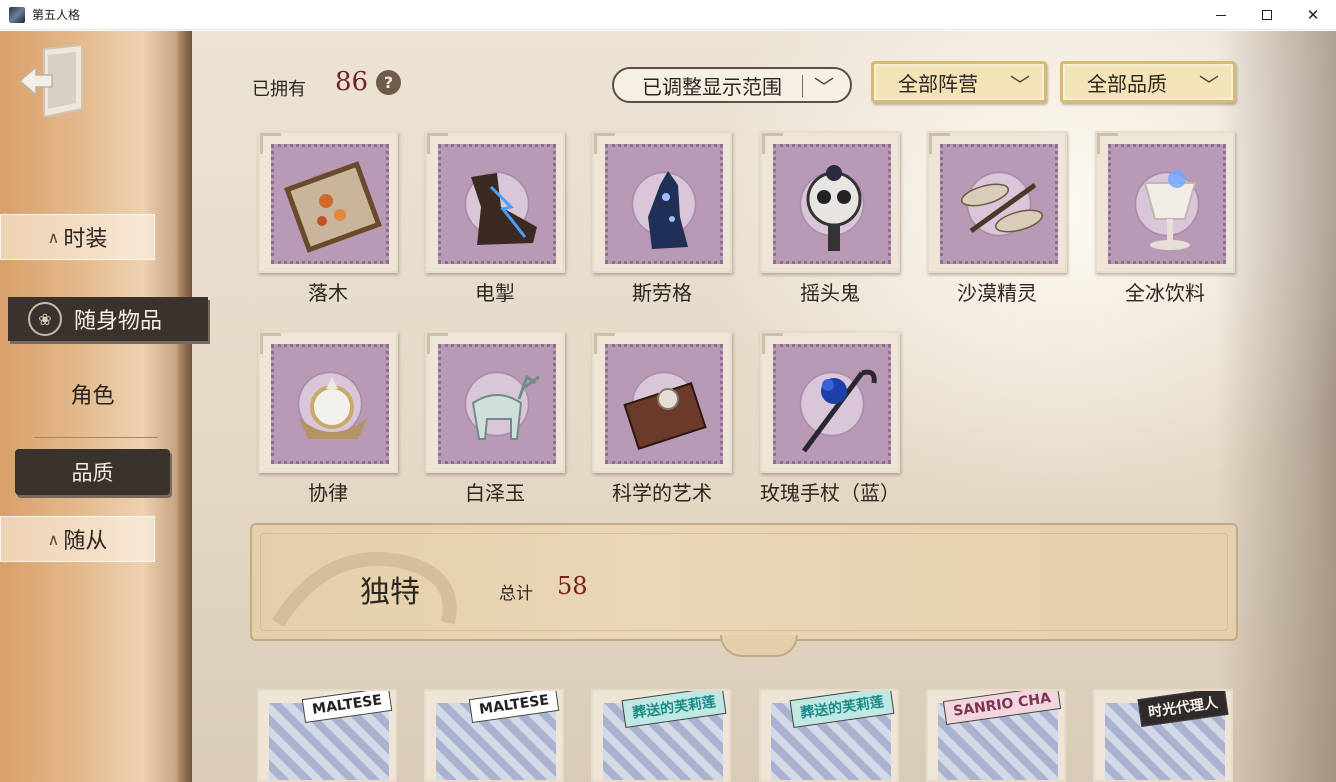  I want to click on owned-count: 86, so click(352, 82).